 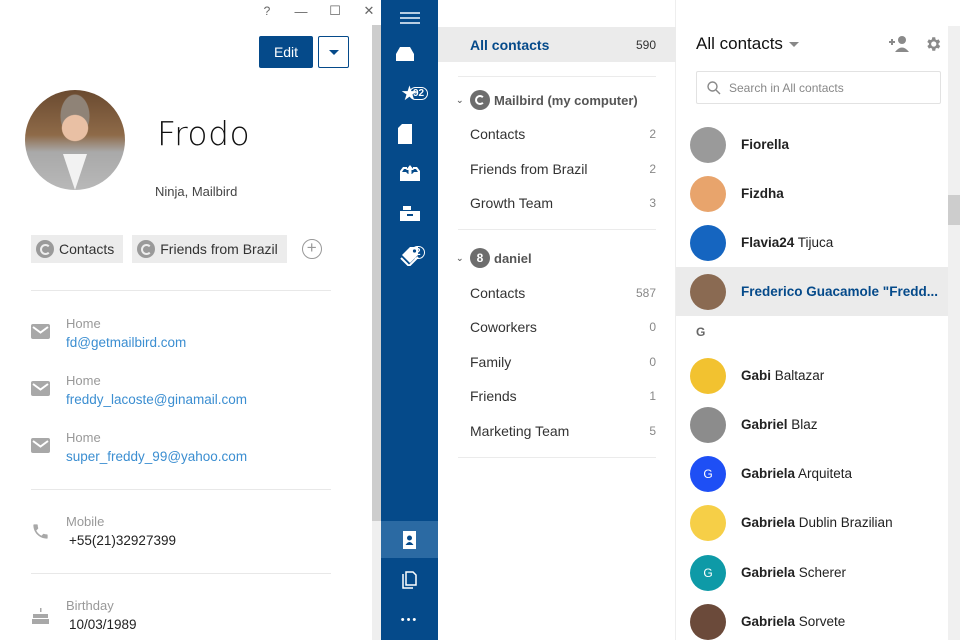 What do you see at coordinates (513, 258) in the screenshot?
I see `account-name: daniel` at bounding box center [513, 258].